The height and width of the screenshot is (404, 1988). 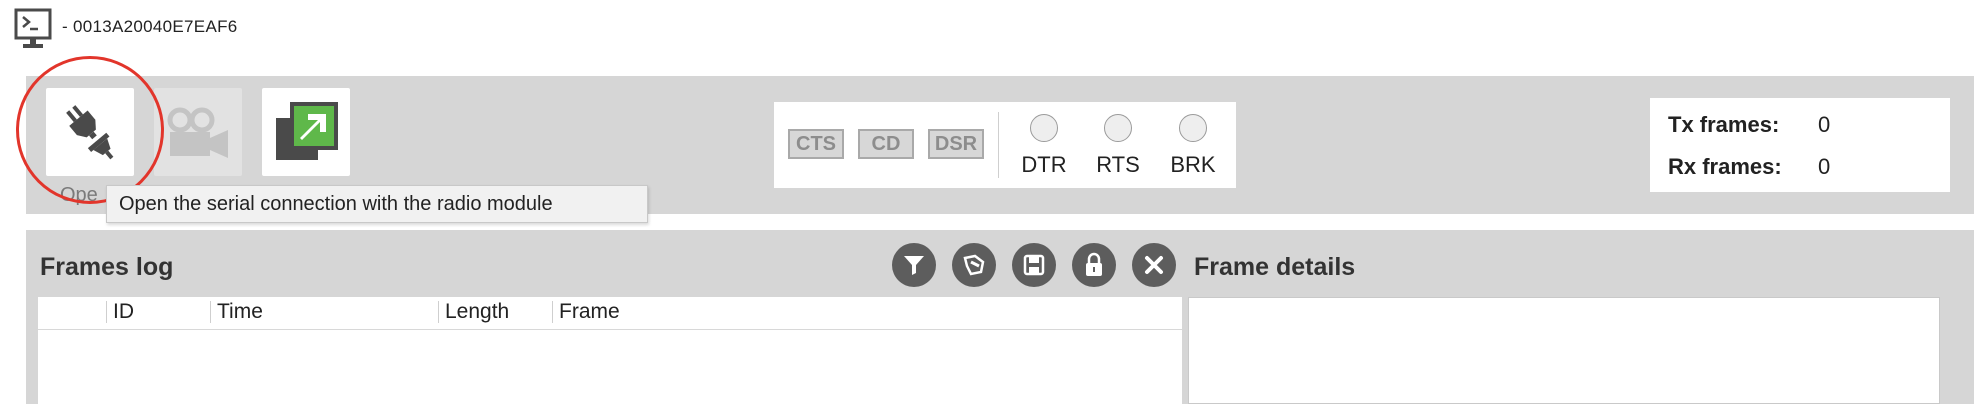 What do you see at coordinates (1725, 166) in the screenshot?
I see `rx-label: Rx frames:` at bounding box center [1725, 166].